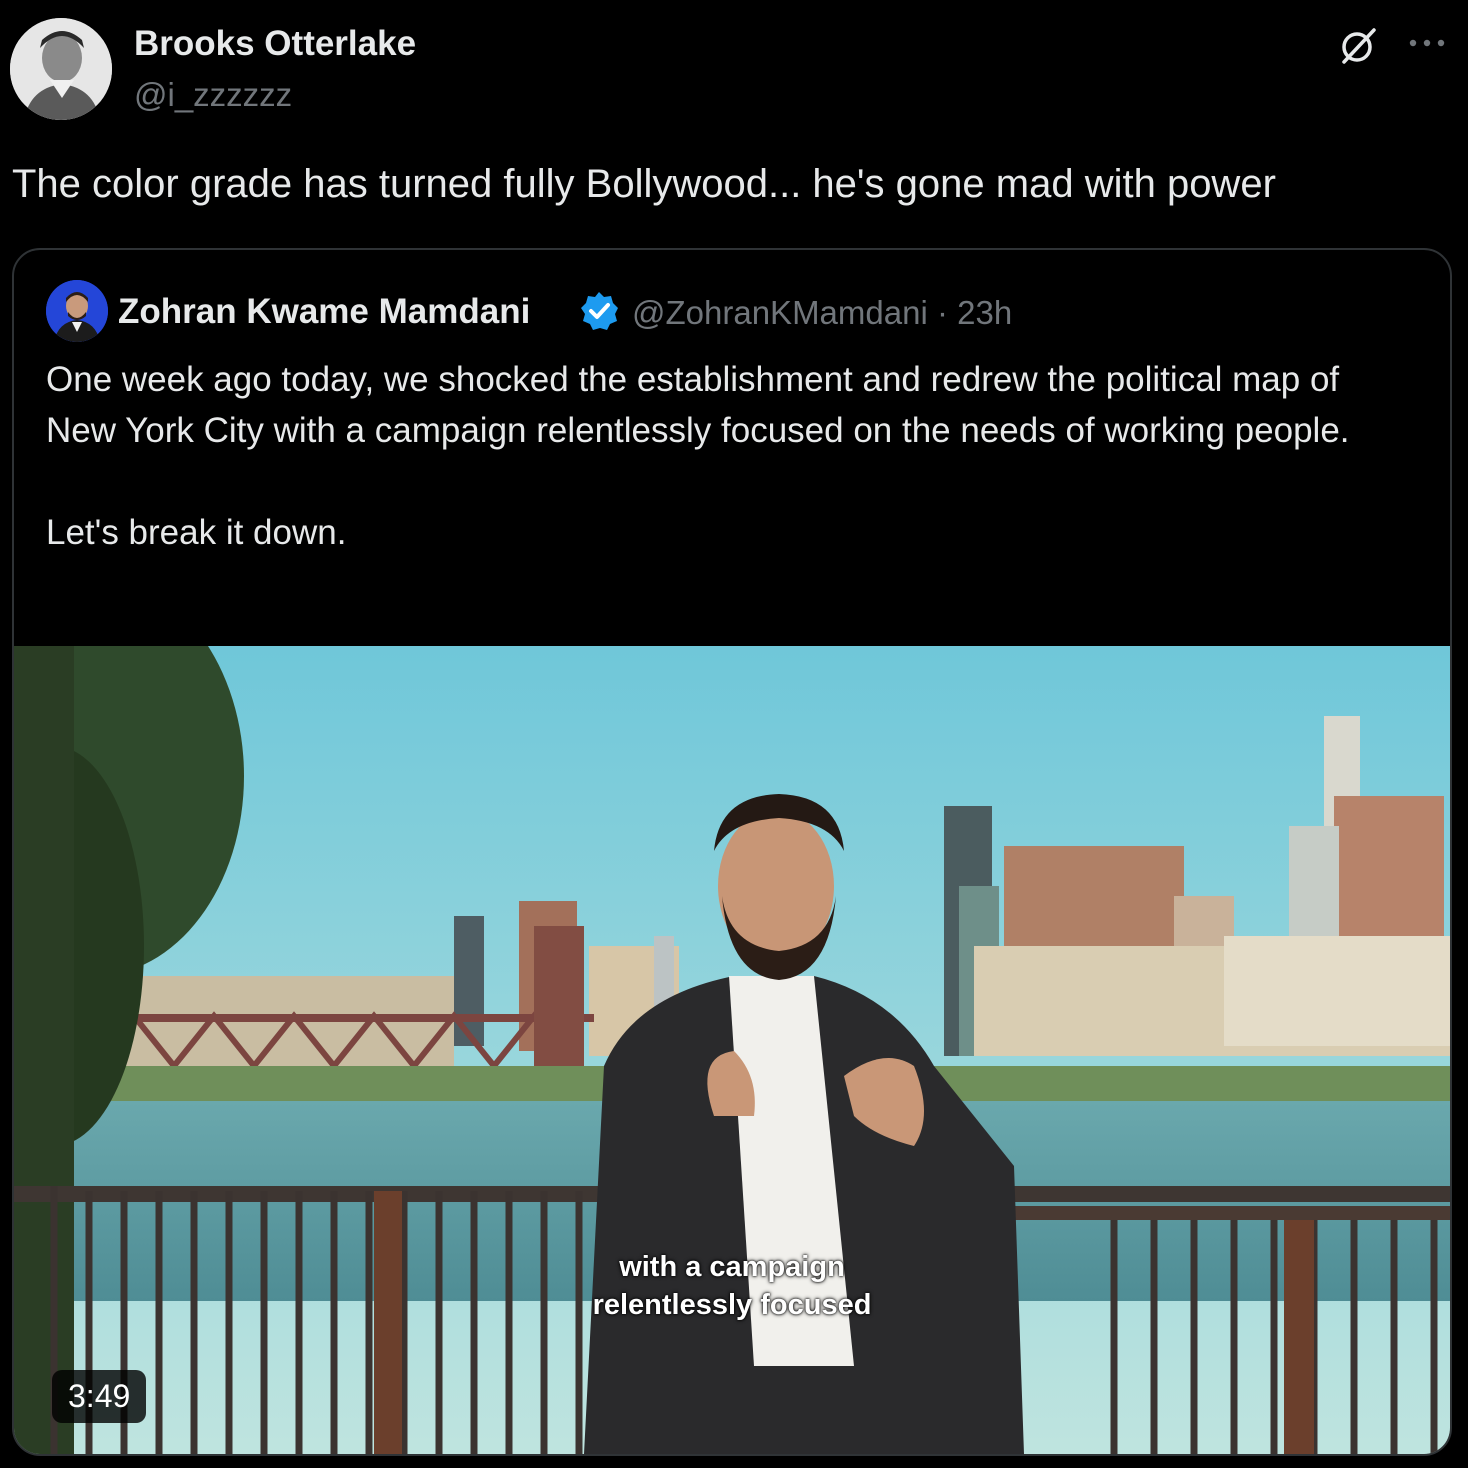 This screenshot has width=1468, height=1468. I want to click on author-handle: @i_zzzzzz, so click(213, 95).